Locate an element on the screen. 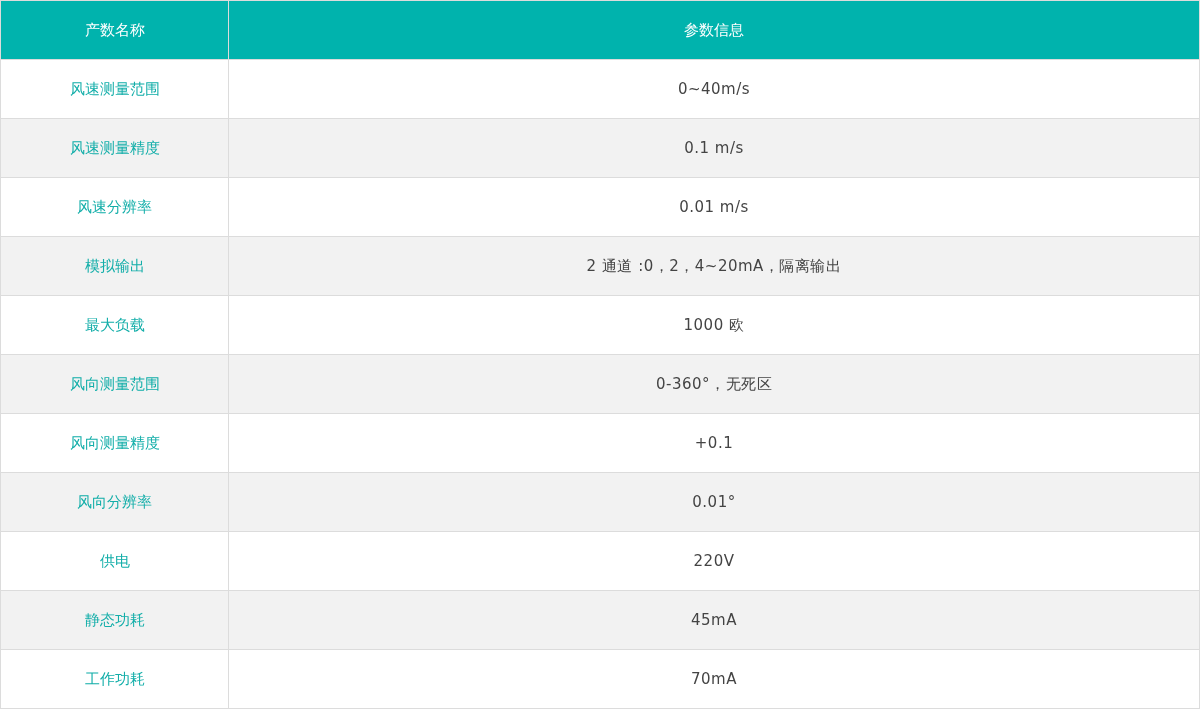 The height and width of the screenshot is (709, 1200). parameter-name-cell: 风向测量精度 is located at coordinates (114, 443).